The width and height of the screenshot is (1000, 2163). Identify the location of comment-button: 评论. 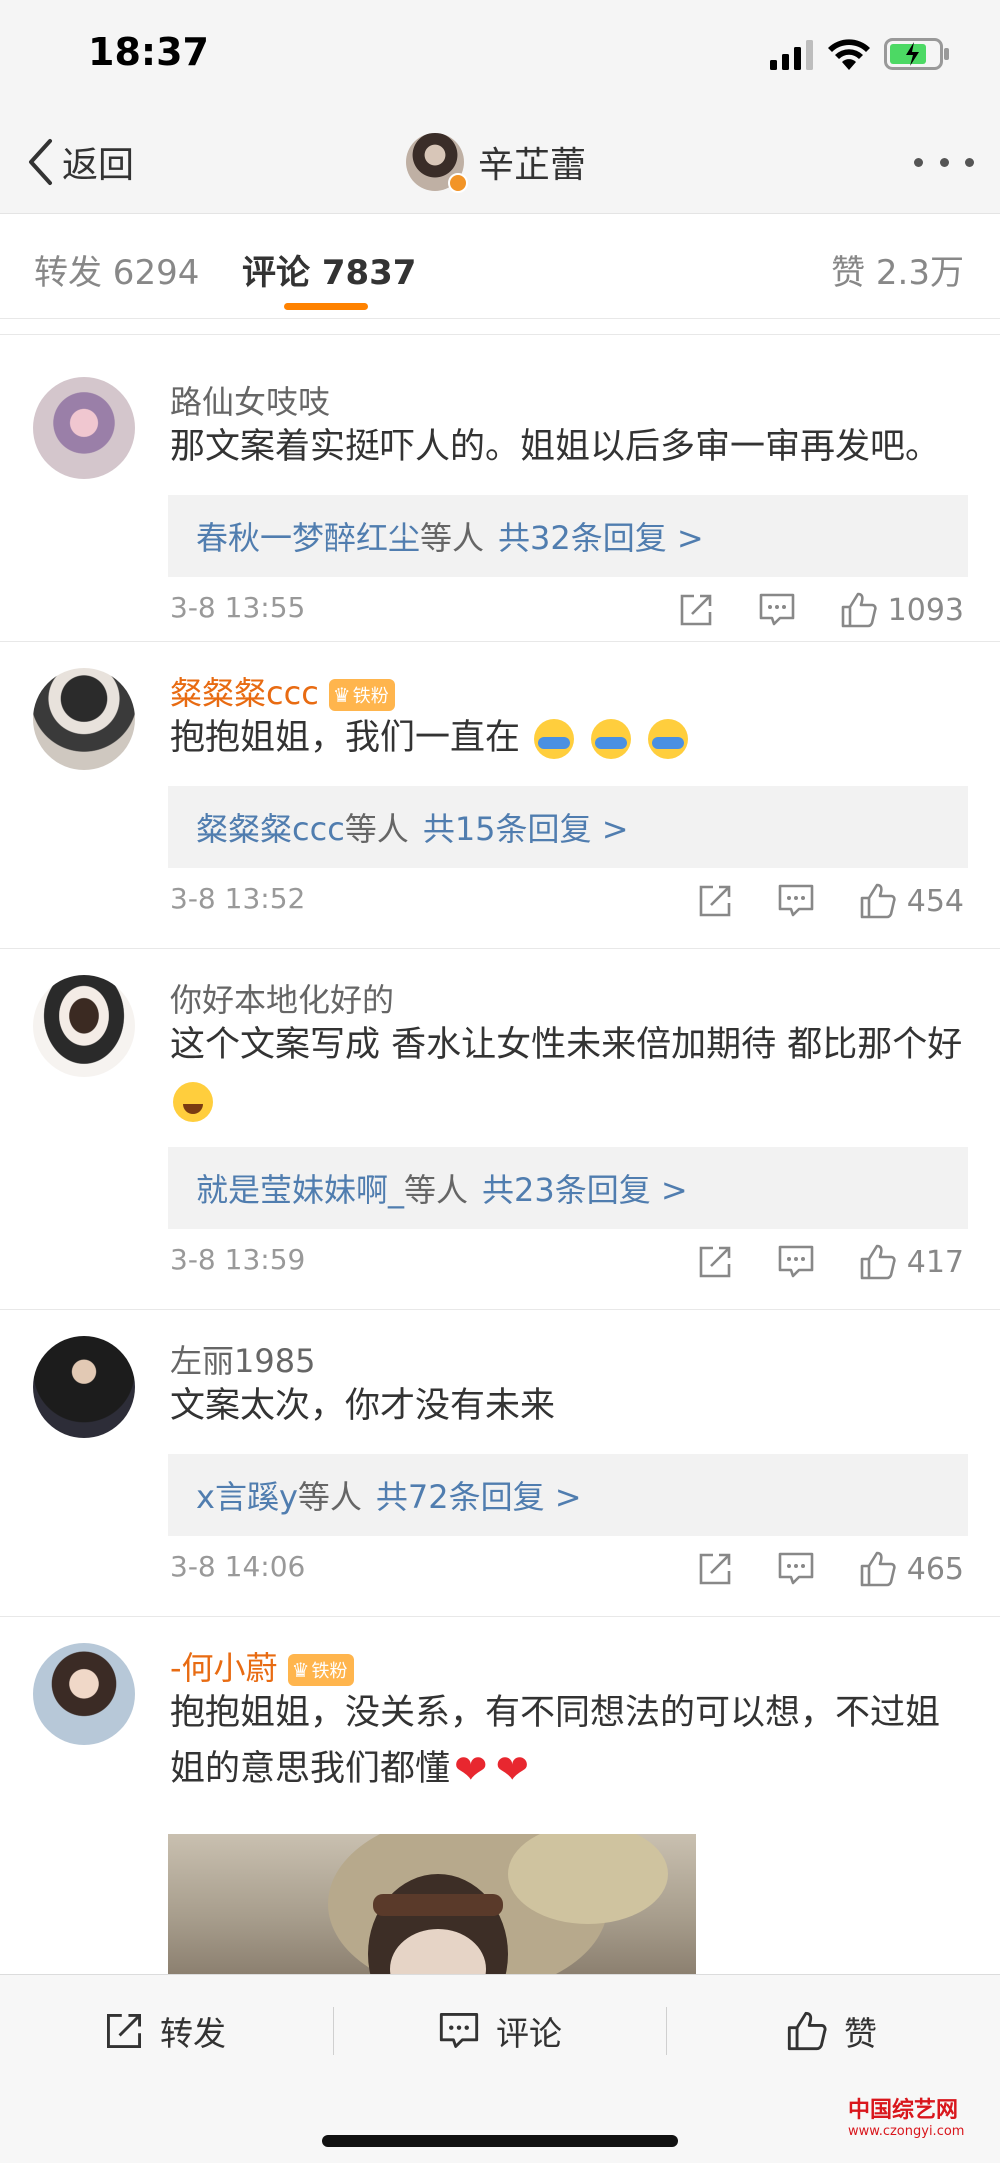
(500, 2031).